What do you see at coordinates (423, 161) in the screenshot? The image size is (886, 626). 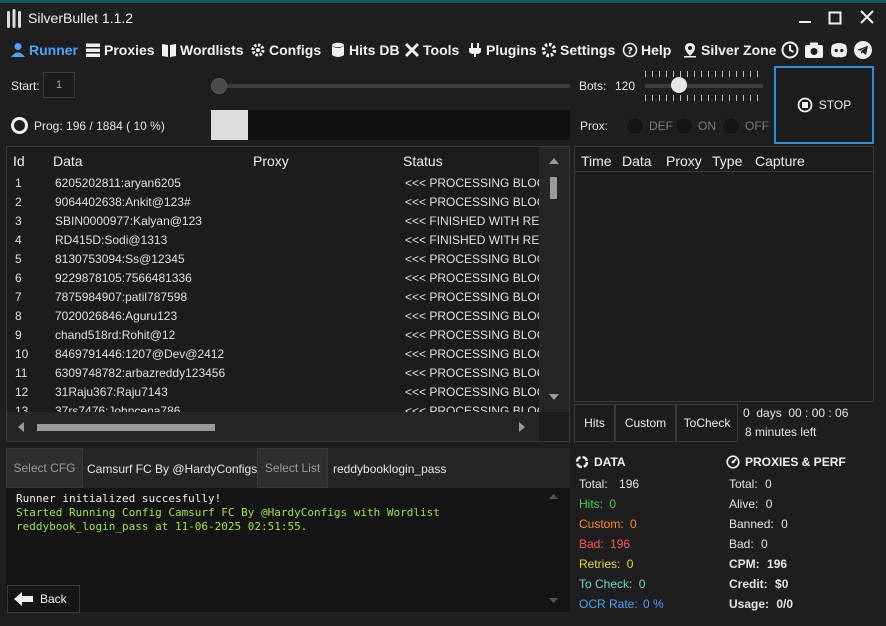 I see `col-status-header: Status` at bounding box center [423, 161].